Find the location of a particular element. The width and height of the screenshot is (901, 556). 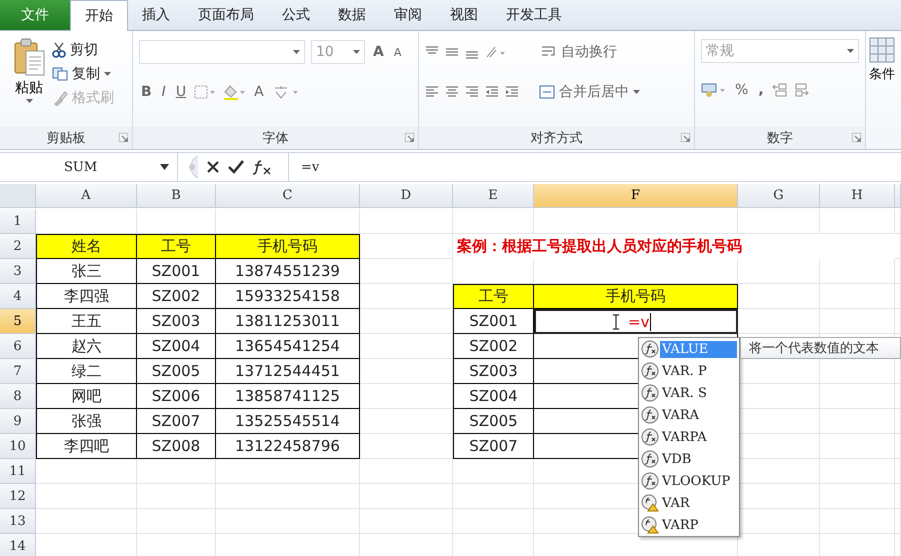

bold-button: B is located at coordinates (146, 92).